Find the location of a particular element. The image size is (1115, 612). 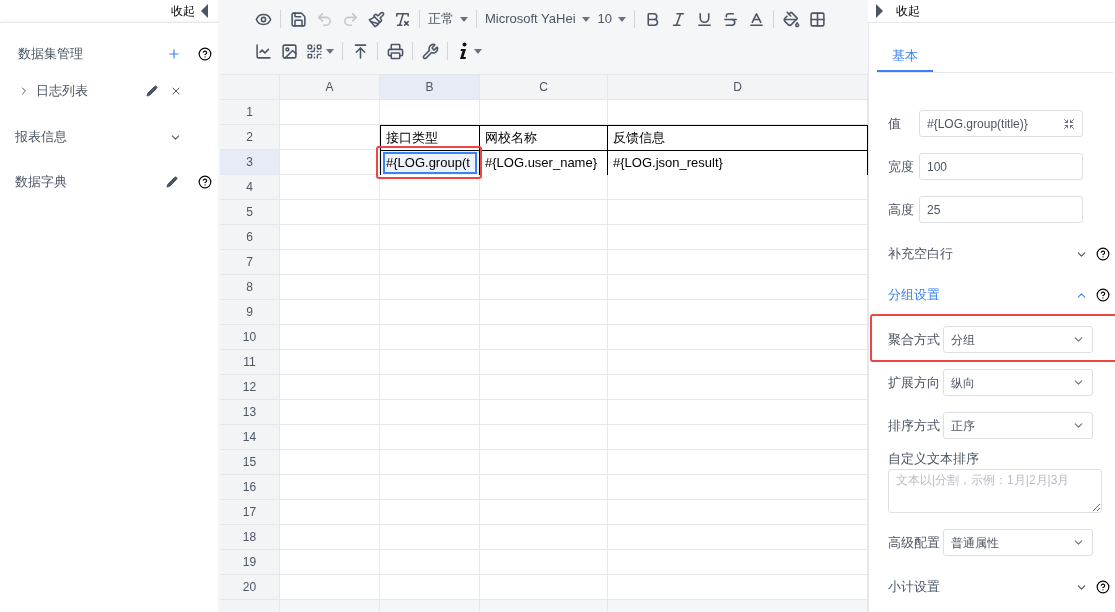

row-header: 11 is located at coordinates (250, 362).